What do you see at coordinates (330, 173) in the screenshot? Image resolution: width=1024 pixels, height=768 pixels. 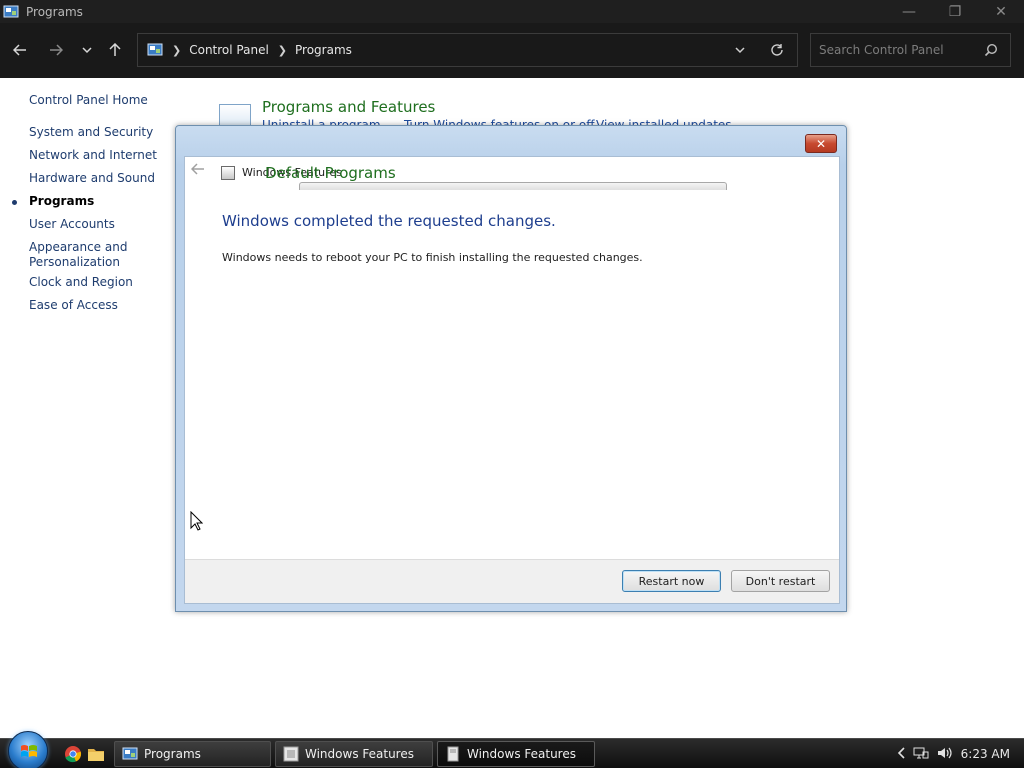 I see `default-programs-heading: Default Programs` at bounding box center [330, 173].